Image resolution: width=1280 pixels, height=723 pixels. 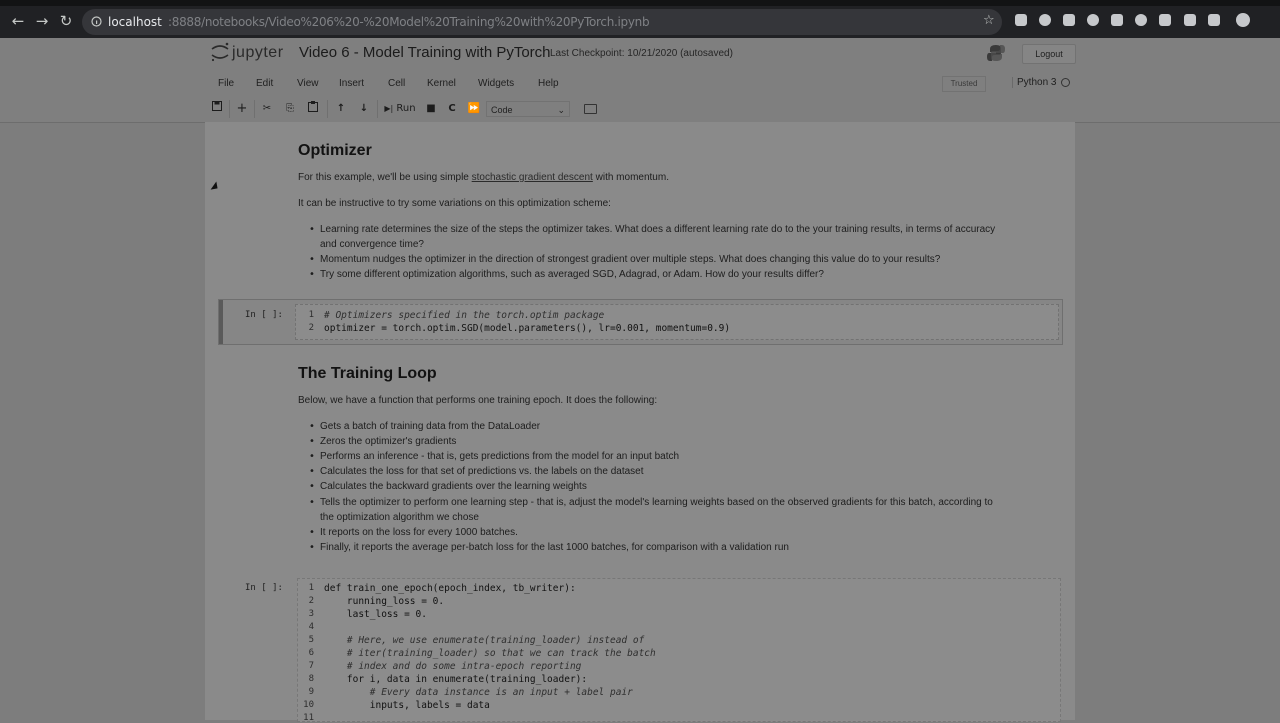 I want to click on heading-optimizer: Optimizer, so click(x=335, y=150).